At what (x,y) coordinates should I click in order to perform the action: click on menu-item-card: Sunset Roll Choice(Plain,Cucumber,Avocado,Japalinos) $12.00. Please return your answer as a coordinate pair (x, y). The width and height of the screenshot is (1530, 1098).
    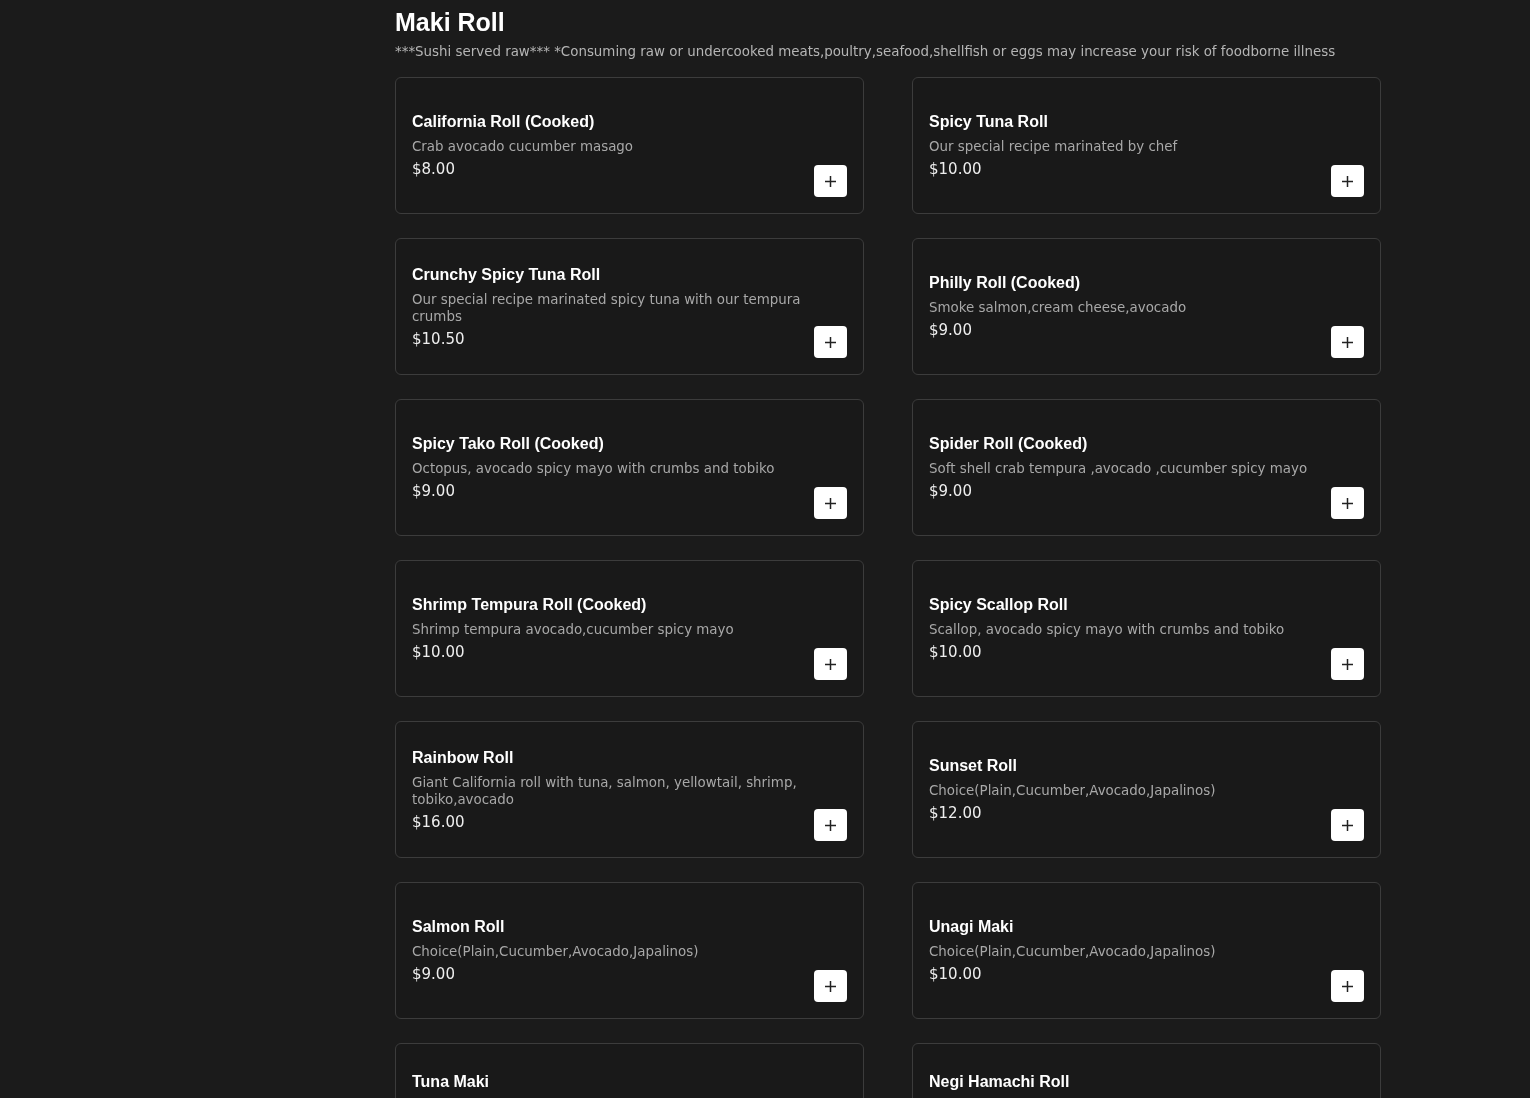
    Looking at the image, I should click on (1146, 789).